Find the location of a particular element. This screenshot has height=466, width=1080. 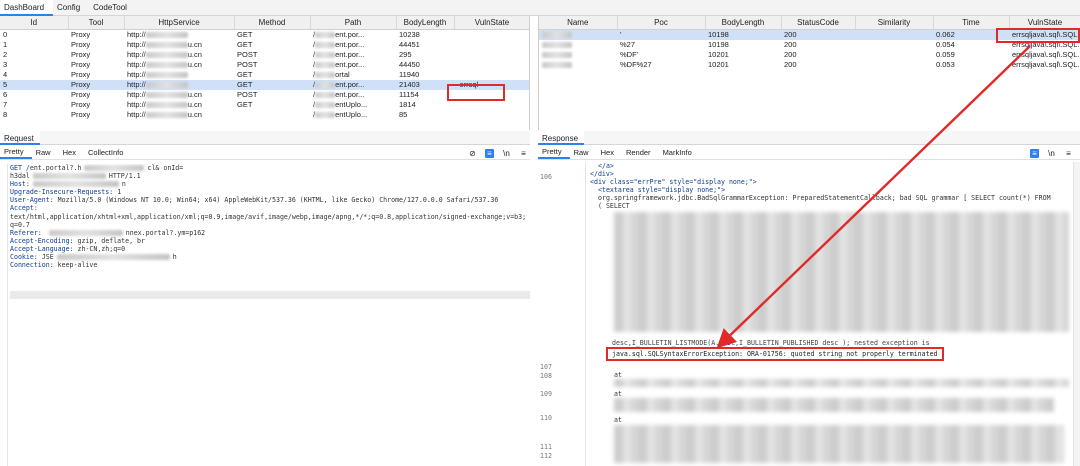

sql-error-highlight is located at coordinates (775, 354).